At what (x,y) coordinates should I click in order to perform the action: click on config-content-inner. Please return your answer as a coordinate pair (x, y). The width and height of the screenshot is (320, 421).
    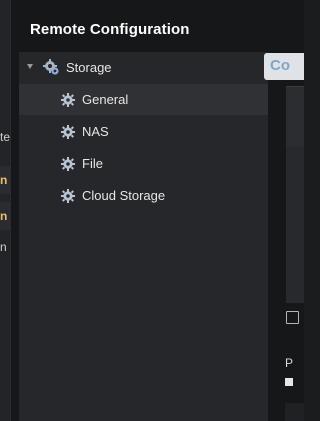
    Looking at the image, I should click on (295, 225).